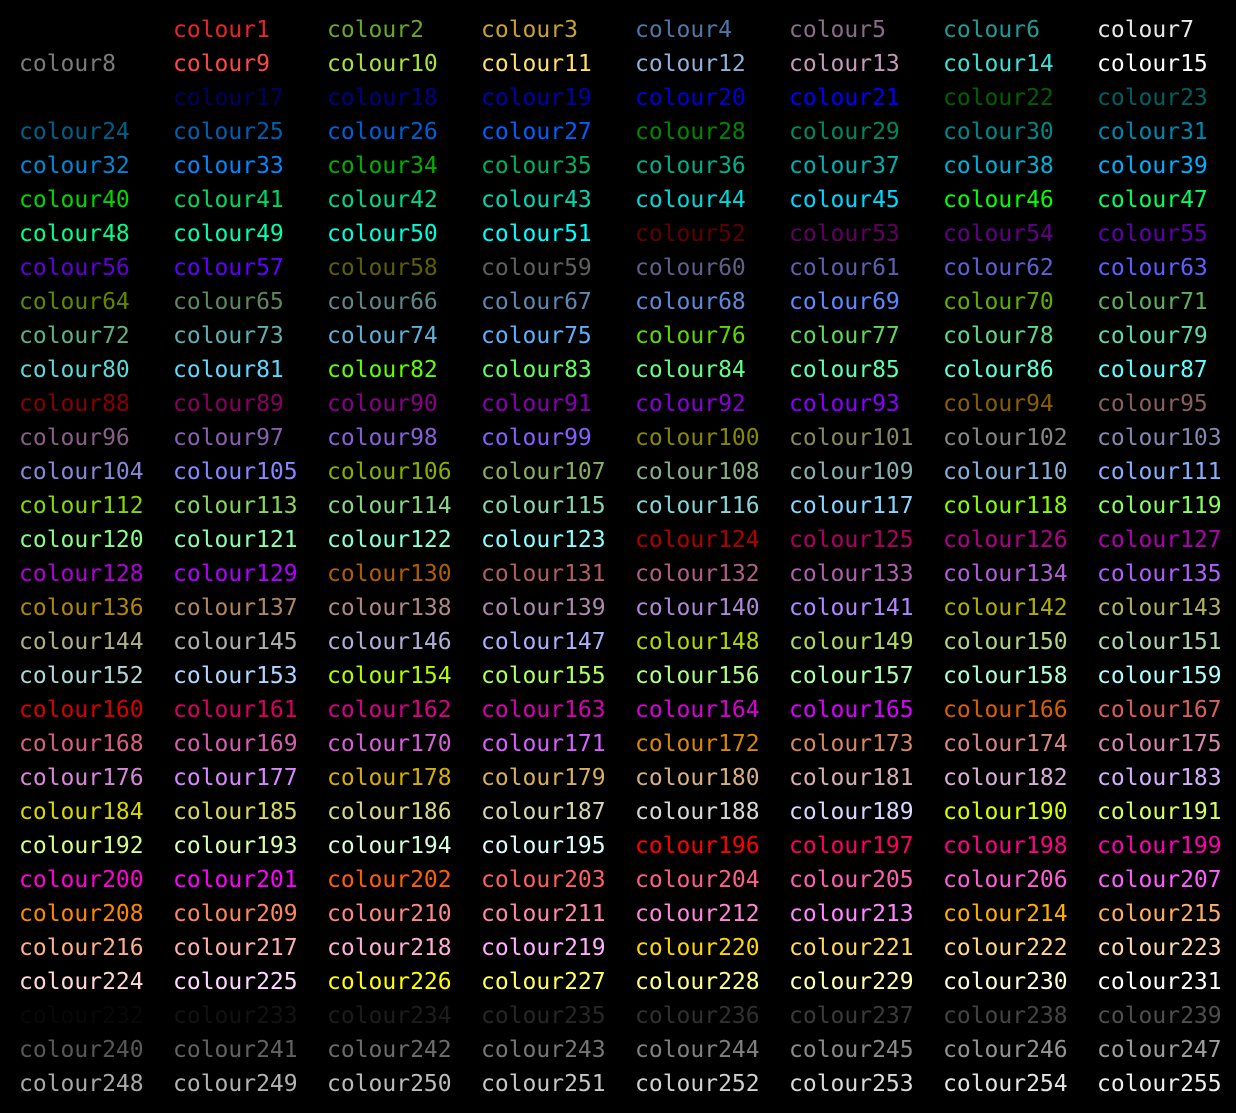 The image size is (1236, 1113). Describe the element at coordinates (851, 948) in the screenshot. I see `colour-label: colour221` at that location.